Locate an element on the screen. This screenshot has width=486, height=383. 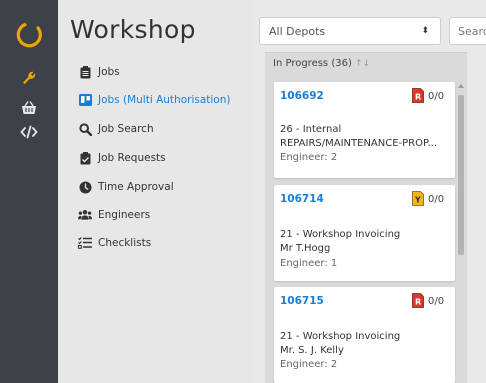
search-placeholder: Searc is located at coordinates (472, 31).